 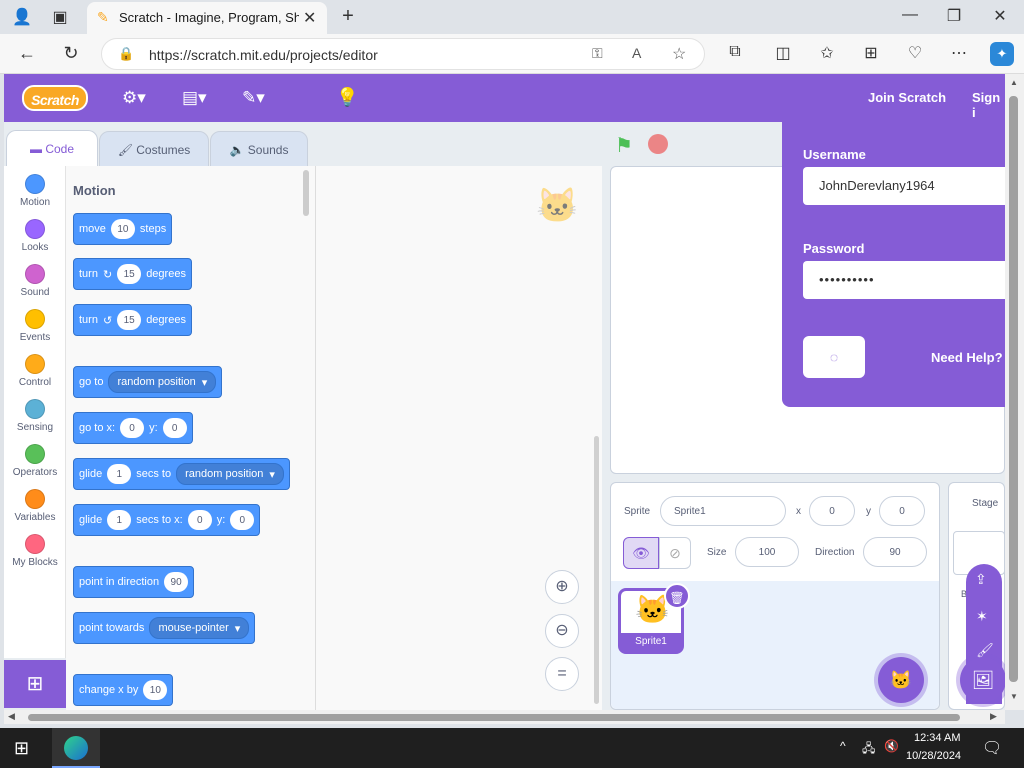 What do you see at coordinates (21, 748) in the screenshot?
I see `windows-start-icon: ⊞` at bounding box center [21, 748].